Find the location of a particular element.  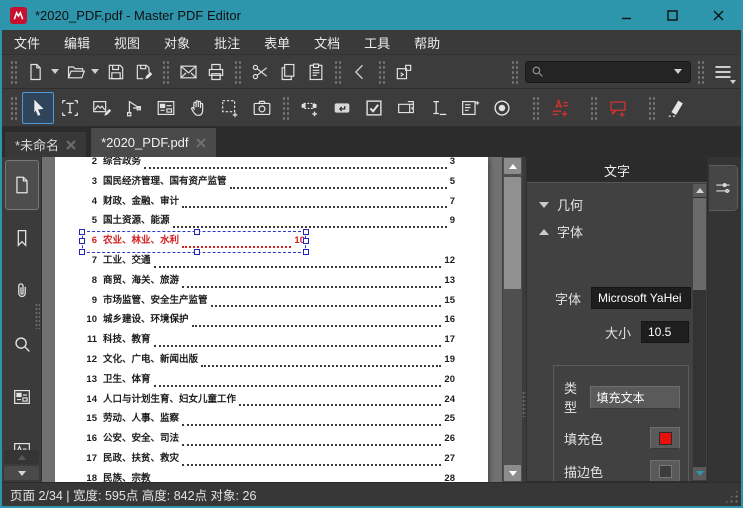

toc-entry: 2 综合政务 3 is located at coordinates (269, 165).